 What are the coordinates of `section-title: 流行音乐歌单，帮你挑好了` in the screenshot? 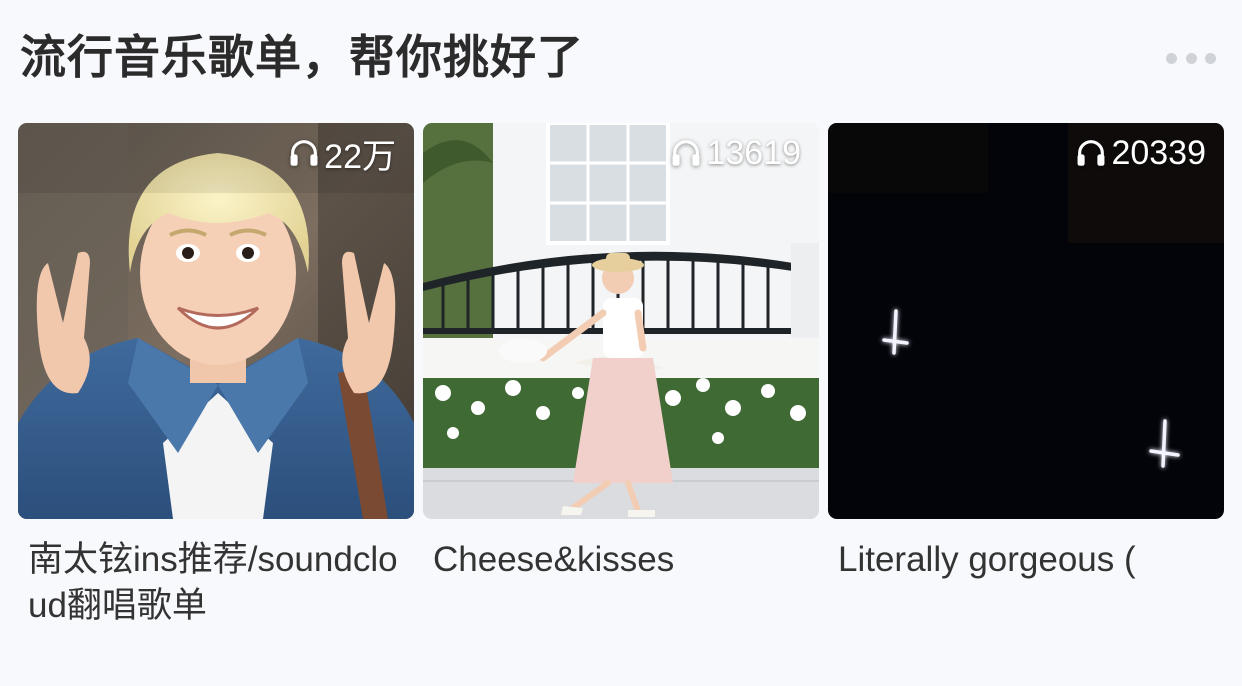 It's located at (302, 57).